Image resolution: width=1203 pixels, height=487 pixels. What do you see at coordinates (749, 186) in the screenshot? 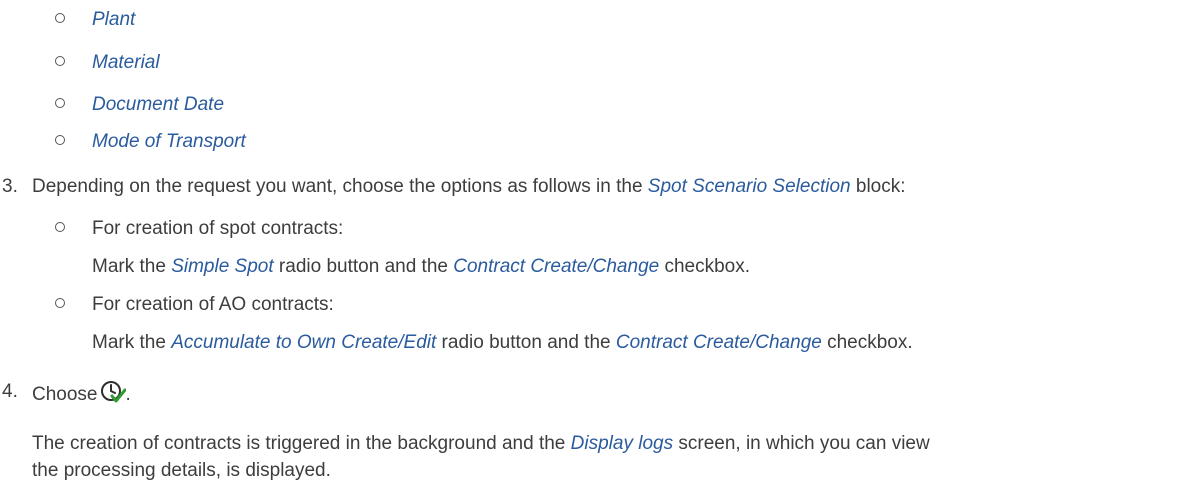
I see `ui-term: Spot Scenario Selection` at bounding box center [749, 186].